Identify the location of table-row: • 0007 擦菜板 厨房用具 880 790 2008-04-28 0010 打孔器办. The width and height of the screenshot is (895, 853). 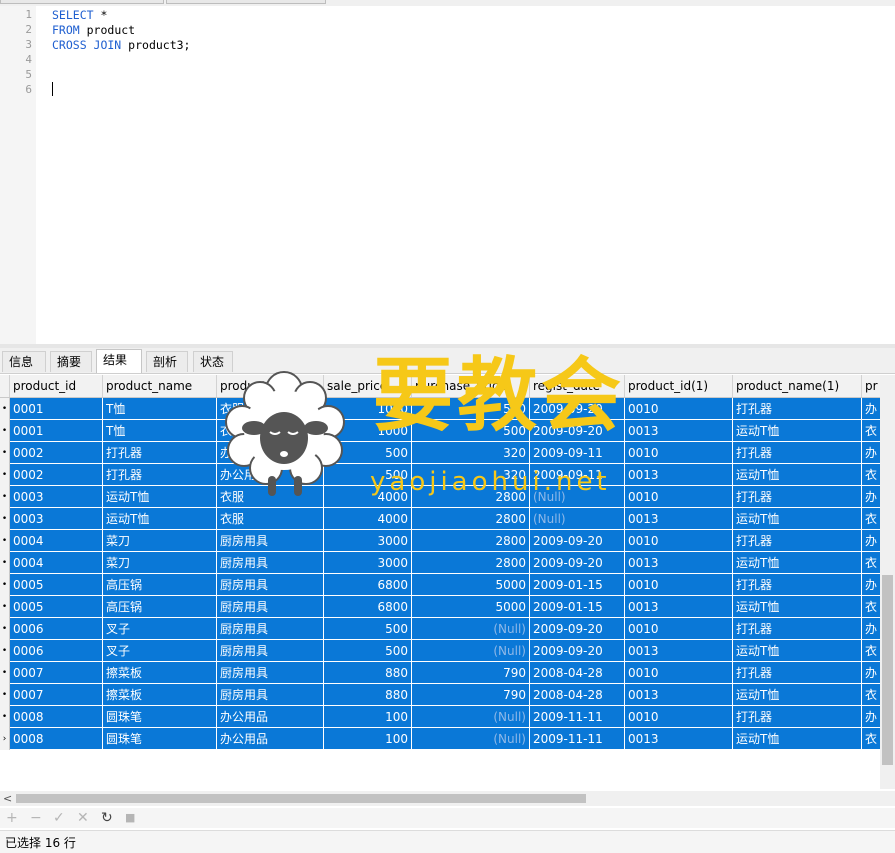
(440, 673).